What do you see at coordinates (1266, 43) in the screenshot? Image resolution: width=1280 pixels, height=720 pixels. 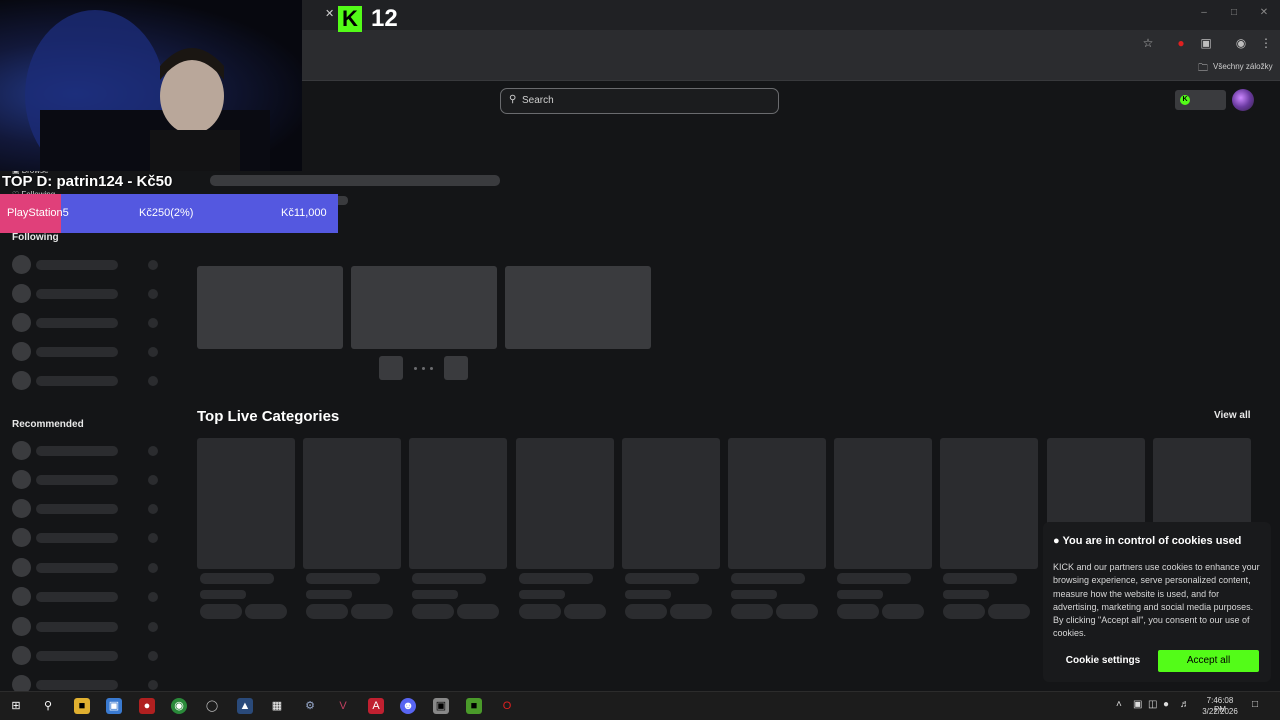 I see `browser-menu-icon: ⋮` at bounding box center [1266, 43].